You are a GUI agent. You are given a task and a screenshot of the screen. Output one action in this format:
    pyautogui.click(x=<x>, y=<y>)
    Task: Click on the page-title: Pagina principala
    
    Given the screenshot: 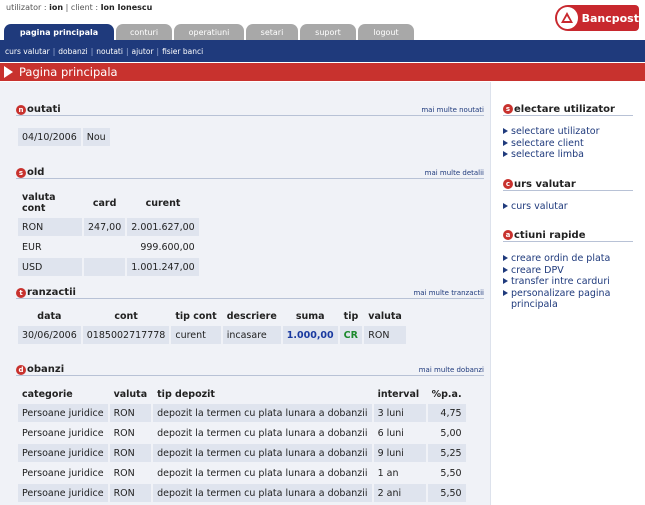 What is the action you would take?
    pyautogui.click(x=68, y=72)
    